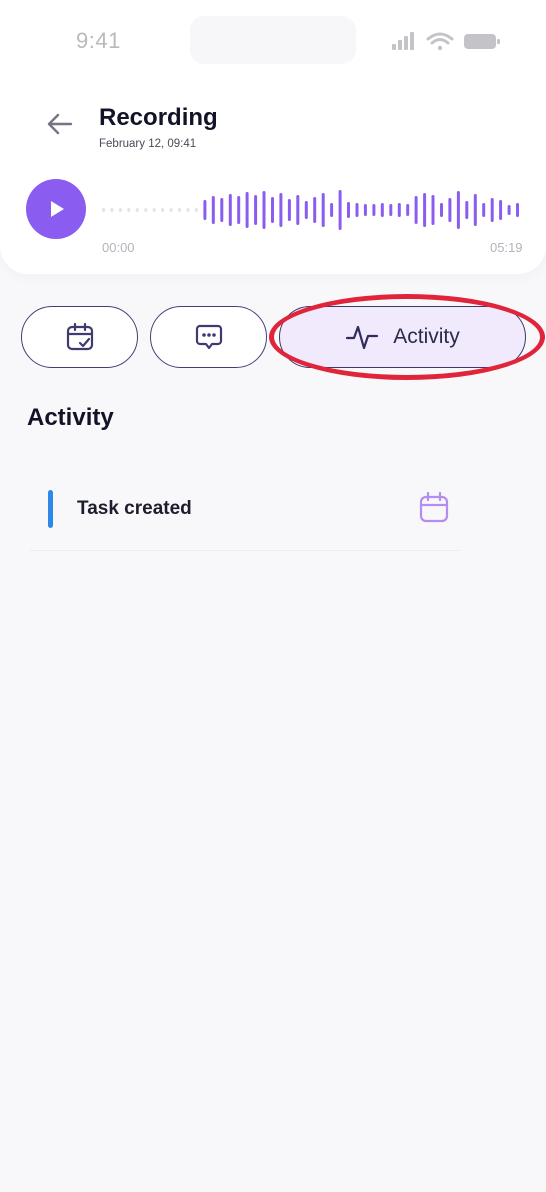 This screenshot has height=1192, width=546. I want to click on status-icons, so click(448, 42).